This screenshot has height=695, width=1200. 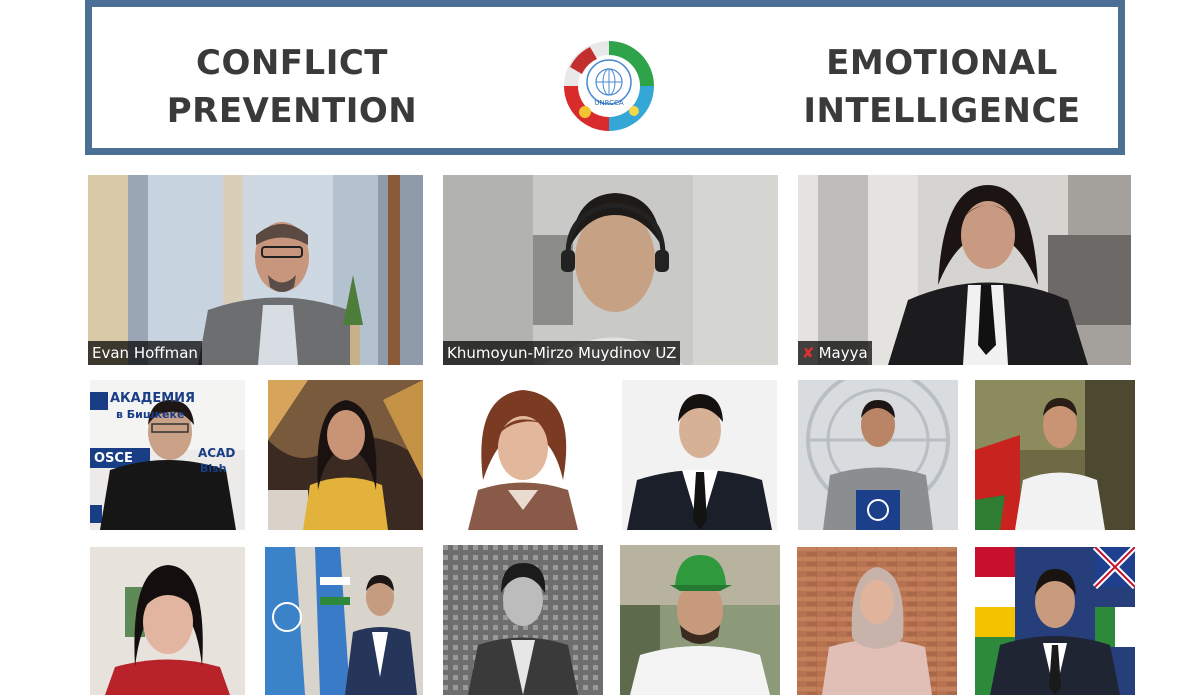 I want to click on video-tile-khumoyun: Khumoyun-Mirzo Muydinov UZ, so click(x=610, y=270).